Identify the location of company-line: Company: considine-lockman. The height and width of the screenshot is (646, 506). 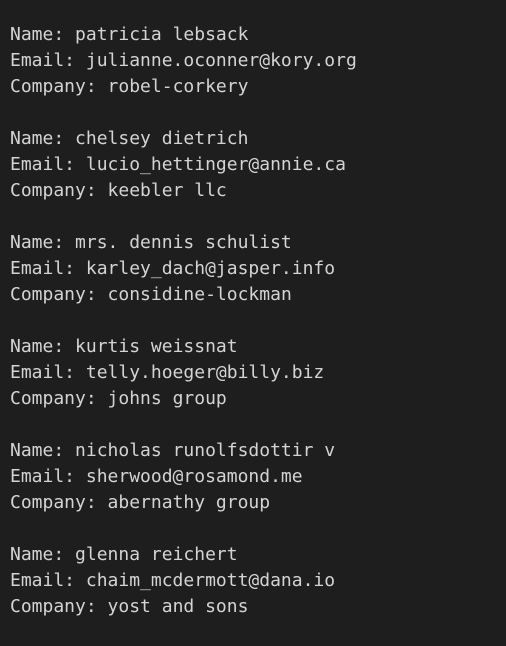
(255, 295).